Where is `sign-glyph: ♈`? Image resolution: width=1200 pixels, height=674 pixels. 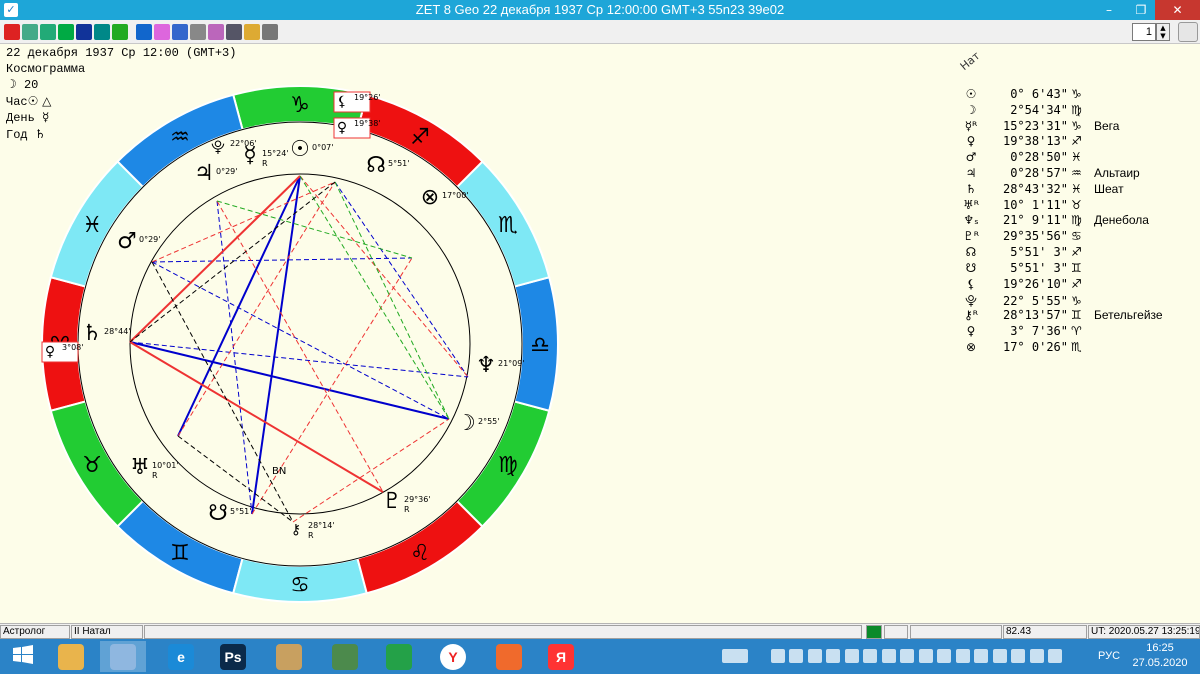 sign-glyph: ♈ is located at coordinates (1076, 330).